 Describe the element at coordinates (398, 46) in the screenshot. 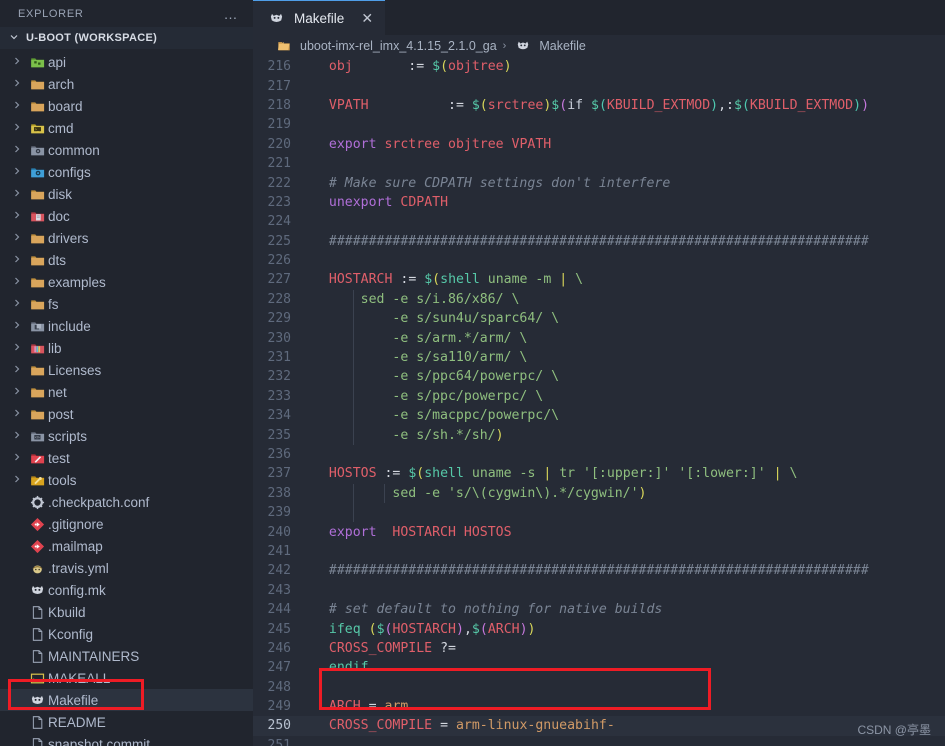

I see `breadcrumb-folder: uboot-imx-rel_imx_4.1.15_2.1.0_ga` at that location.